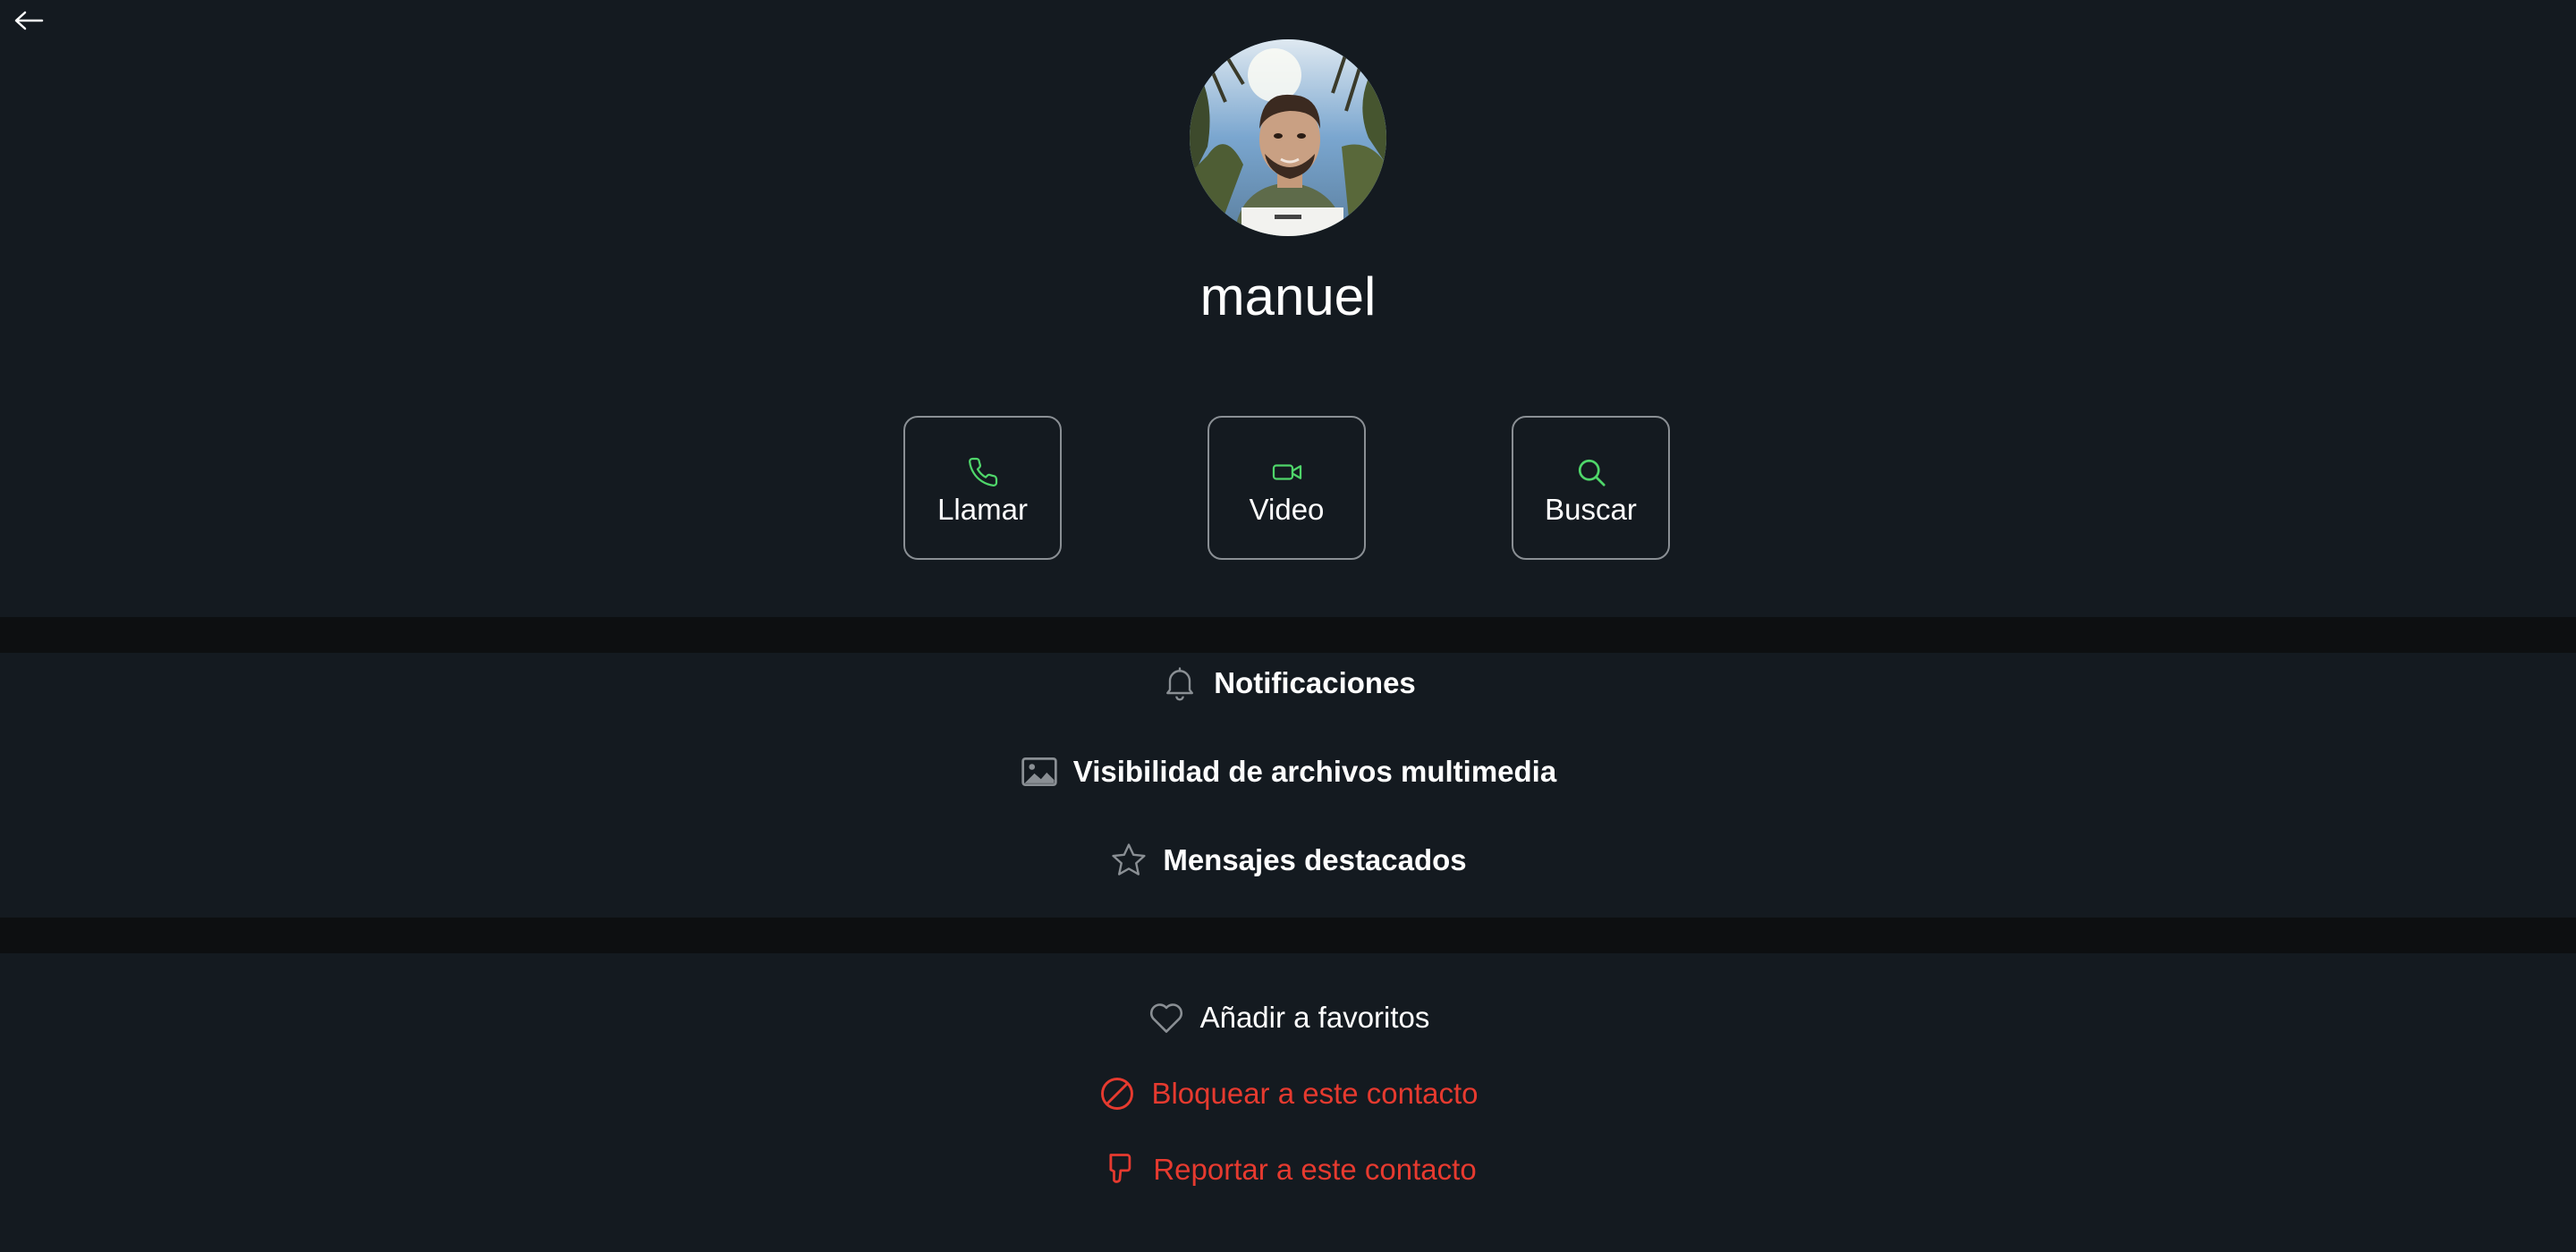 The height and width of the screenshot is (1252, 2576). I want to click on thumbs-down-icon, so click(1119, 1169).